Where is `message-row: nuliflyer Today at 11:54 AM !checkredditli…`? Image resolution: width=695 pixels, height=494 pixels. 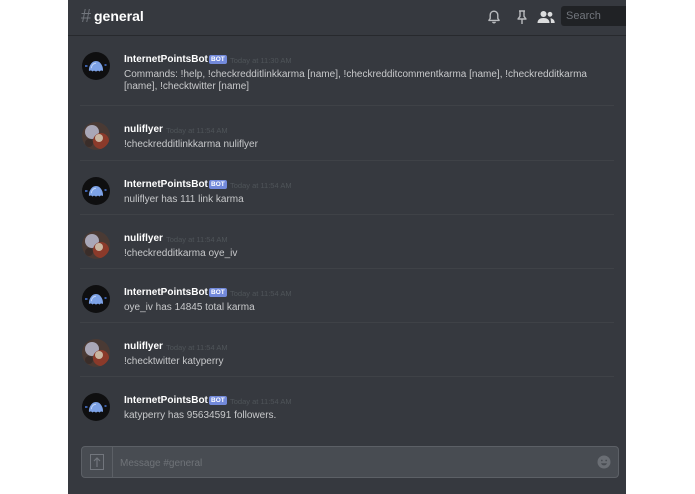 message-row: nuliflyer Today at 11:54 AM !checkredditli… is located at coordinates (347, 132).